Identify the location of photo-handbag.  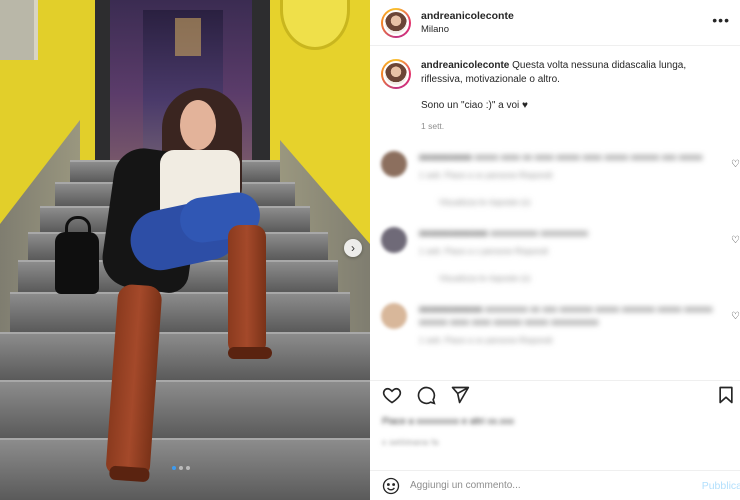
(77, 255).